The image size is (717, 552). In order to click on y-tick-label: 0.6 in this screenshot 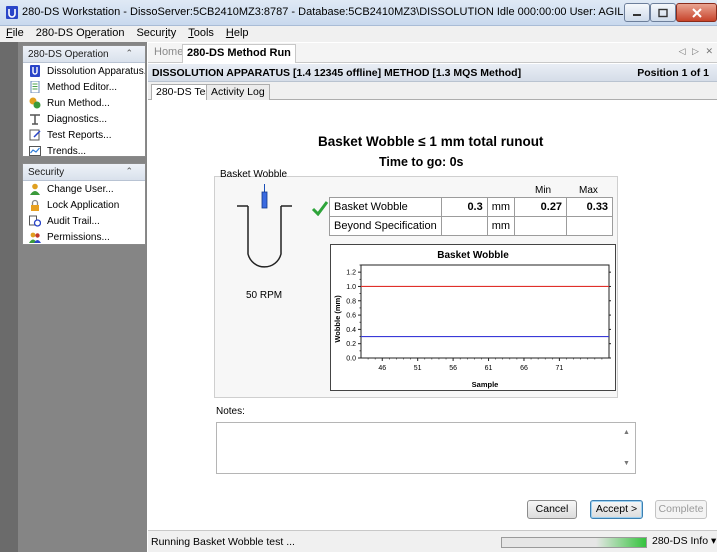, I will do `click(351, 316)`.